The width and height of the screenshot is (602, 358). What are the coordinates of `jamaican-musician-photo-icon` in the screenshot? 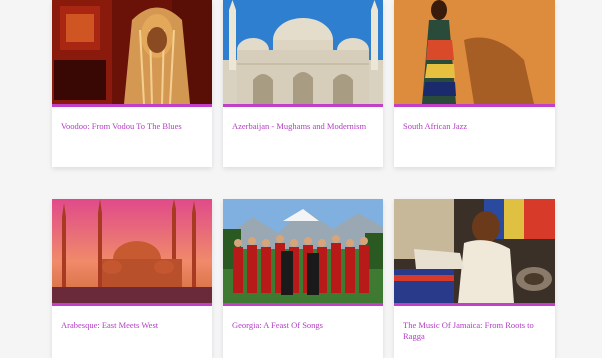 It's located at (474, 252).